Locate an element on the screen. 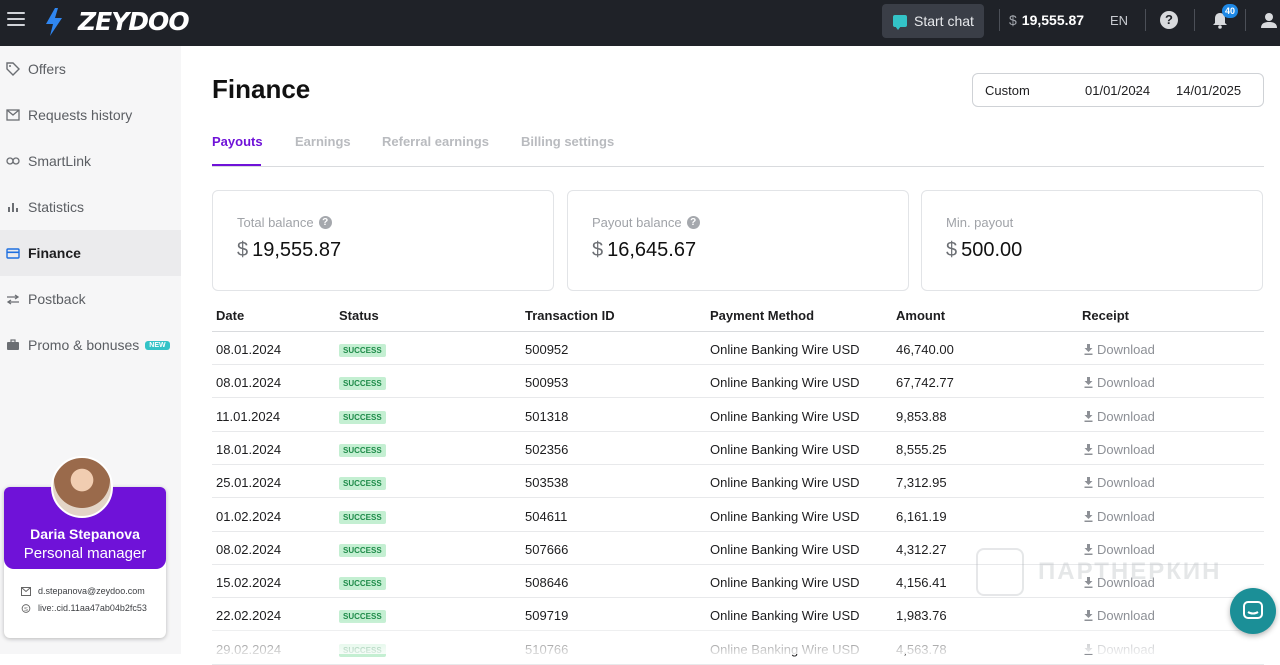 The height and width of the screenshot is (665, 1280). skype-icon: S is located at coordinates (26, 607).